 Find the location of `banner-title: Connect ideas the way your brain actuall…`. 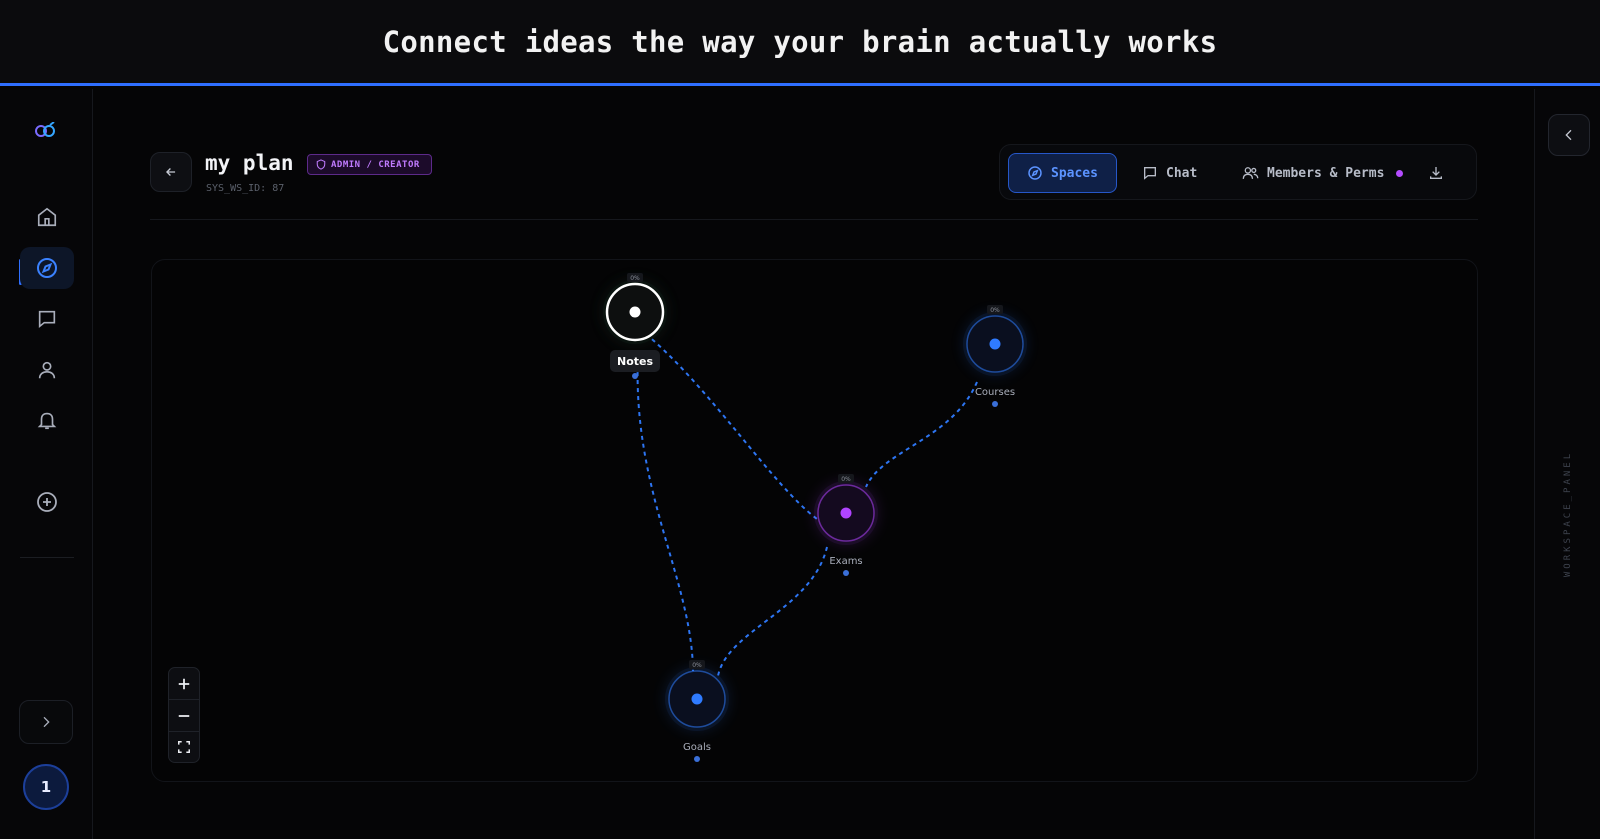

banner-title: Connect ideas the way your brain actuall… is located at coordinates (800, 41).